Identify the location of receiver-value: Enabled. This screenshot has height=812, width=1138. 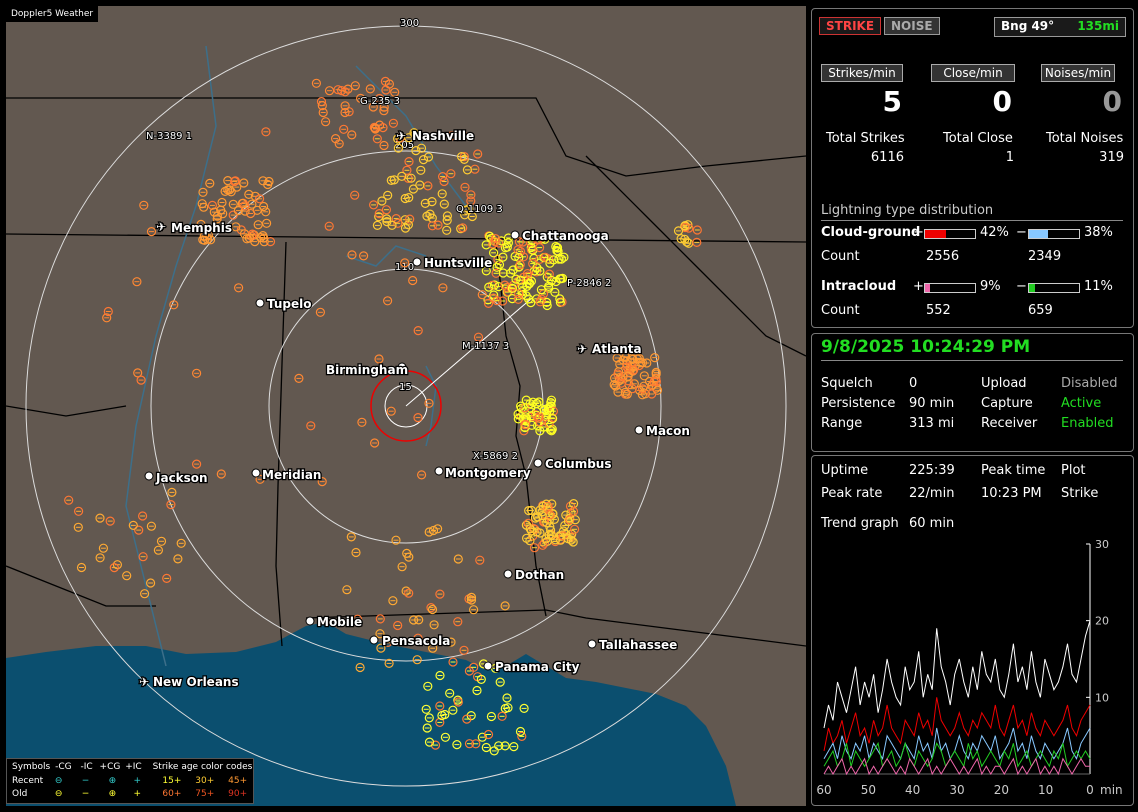
(1087, 423).